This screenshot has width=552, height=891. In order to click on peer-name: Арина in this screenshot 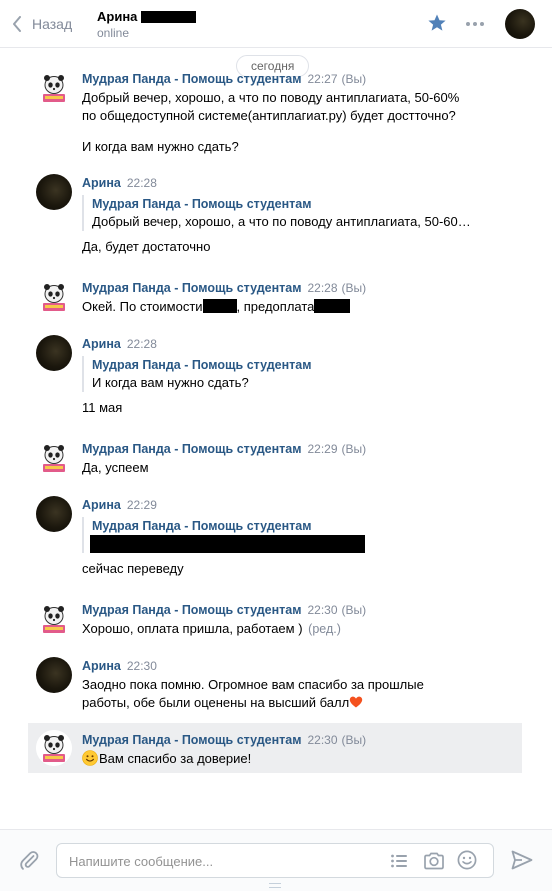, I will do `click(147, 16)`.